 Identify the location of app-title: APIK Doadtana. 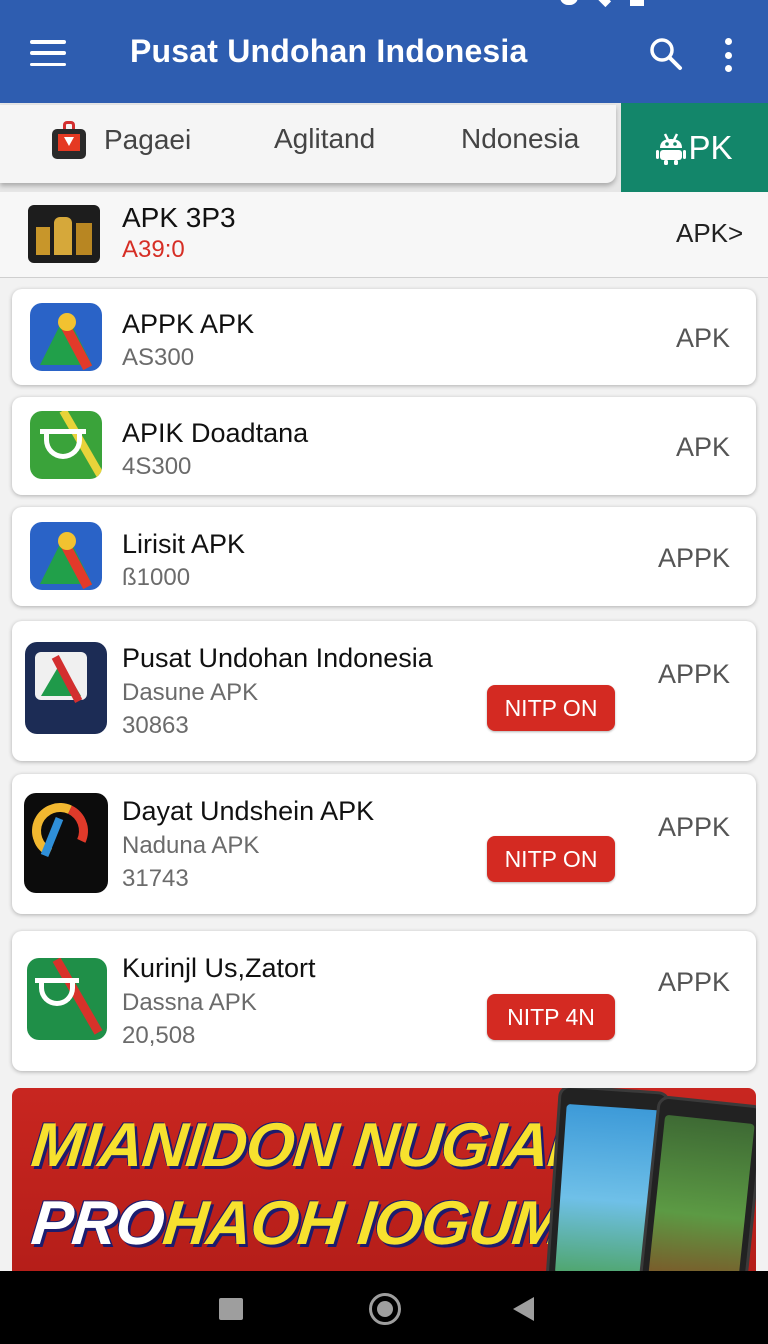
(215, 433).